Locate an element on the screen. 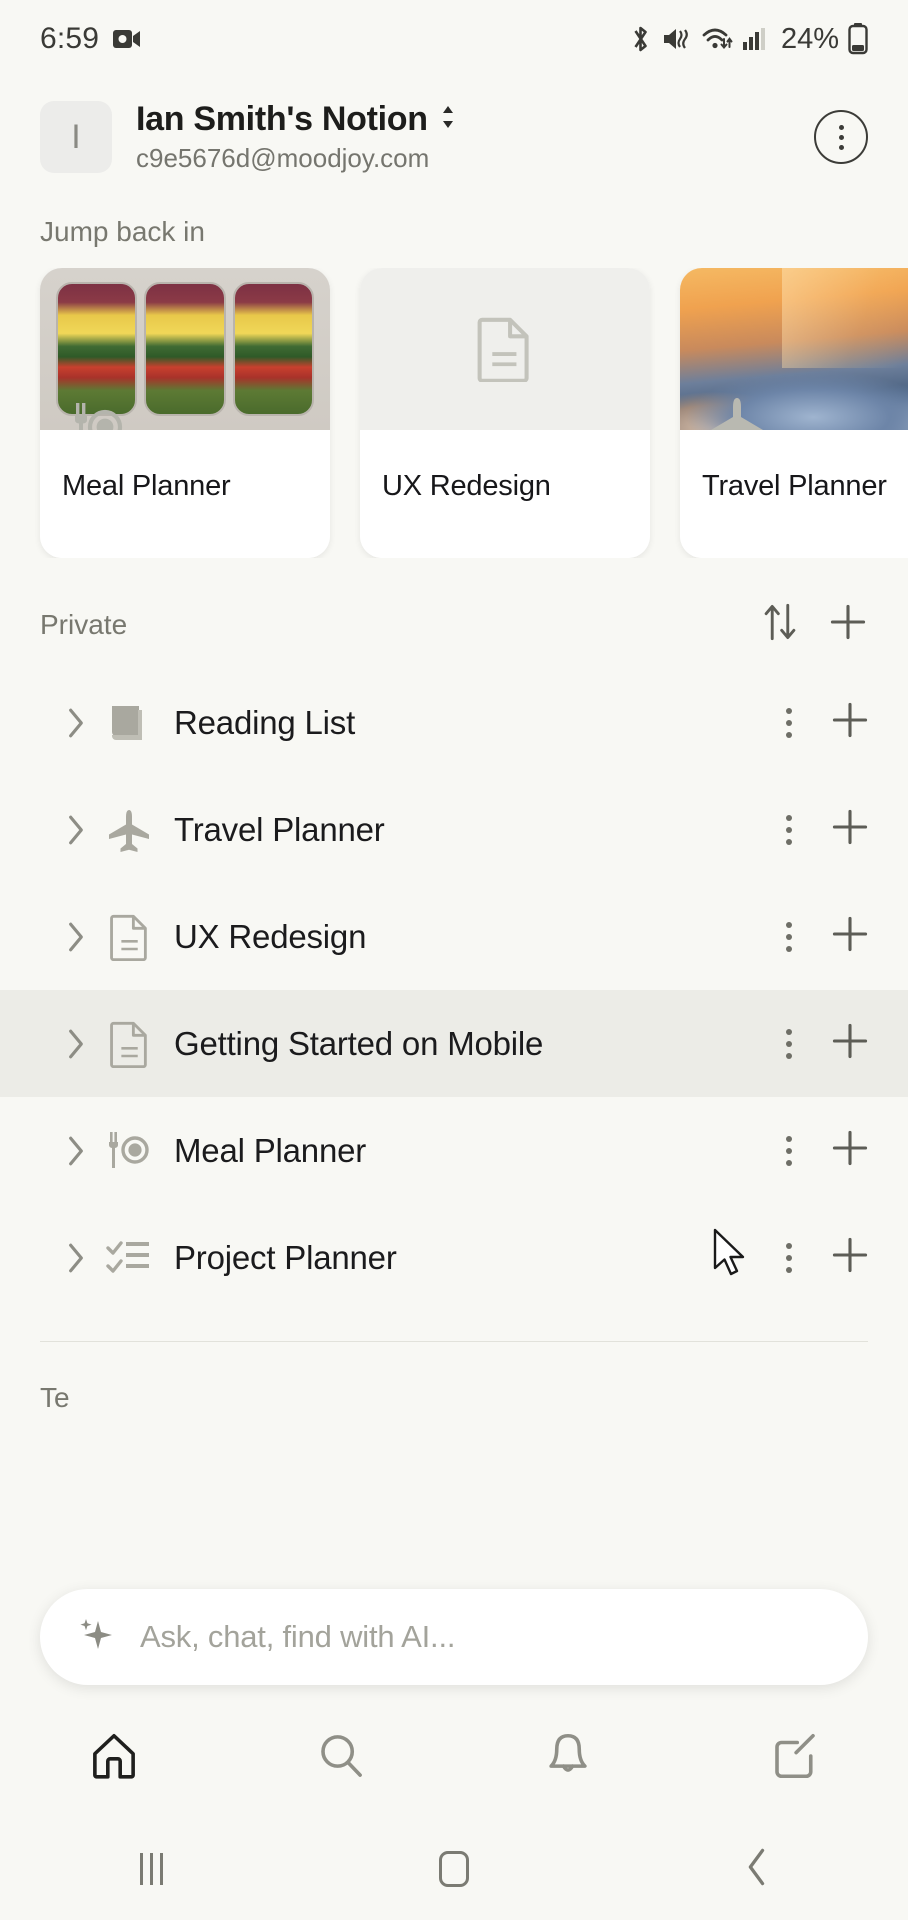  card-body: Meal Planner is located at coordinates (185, 494).